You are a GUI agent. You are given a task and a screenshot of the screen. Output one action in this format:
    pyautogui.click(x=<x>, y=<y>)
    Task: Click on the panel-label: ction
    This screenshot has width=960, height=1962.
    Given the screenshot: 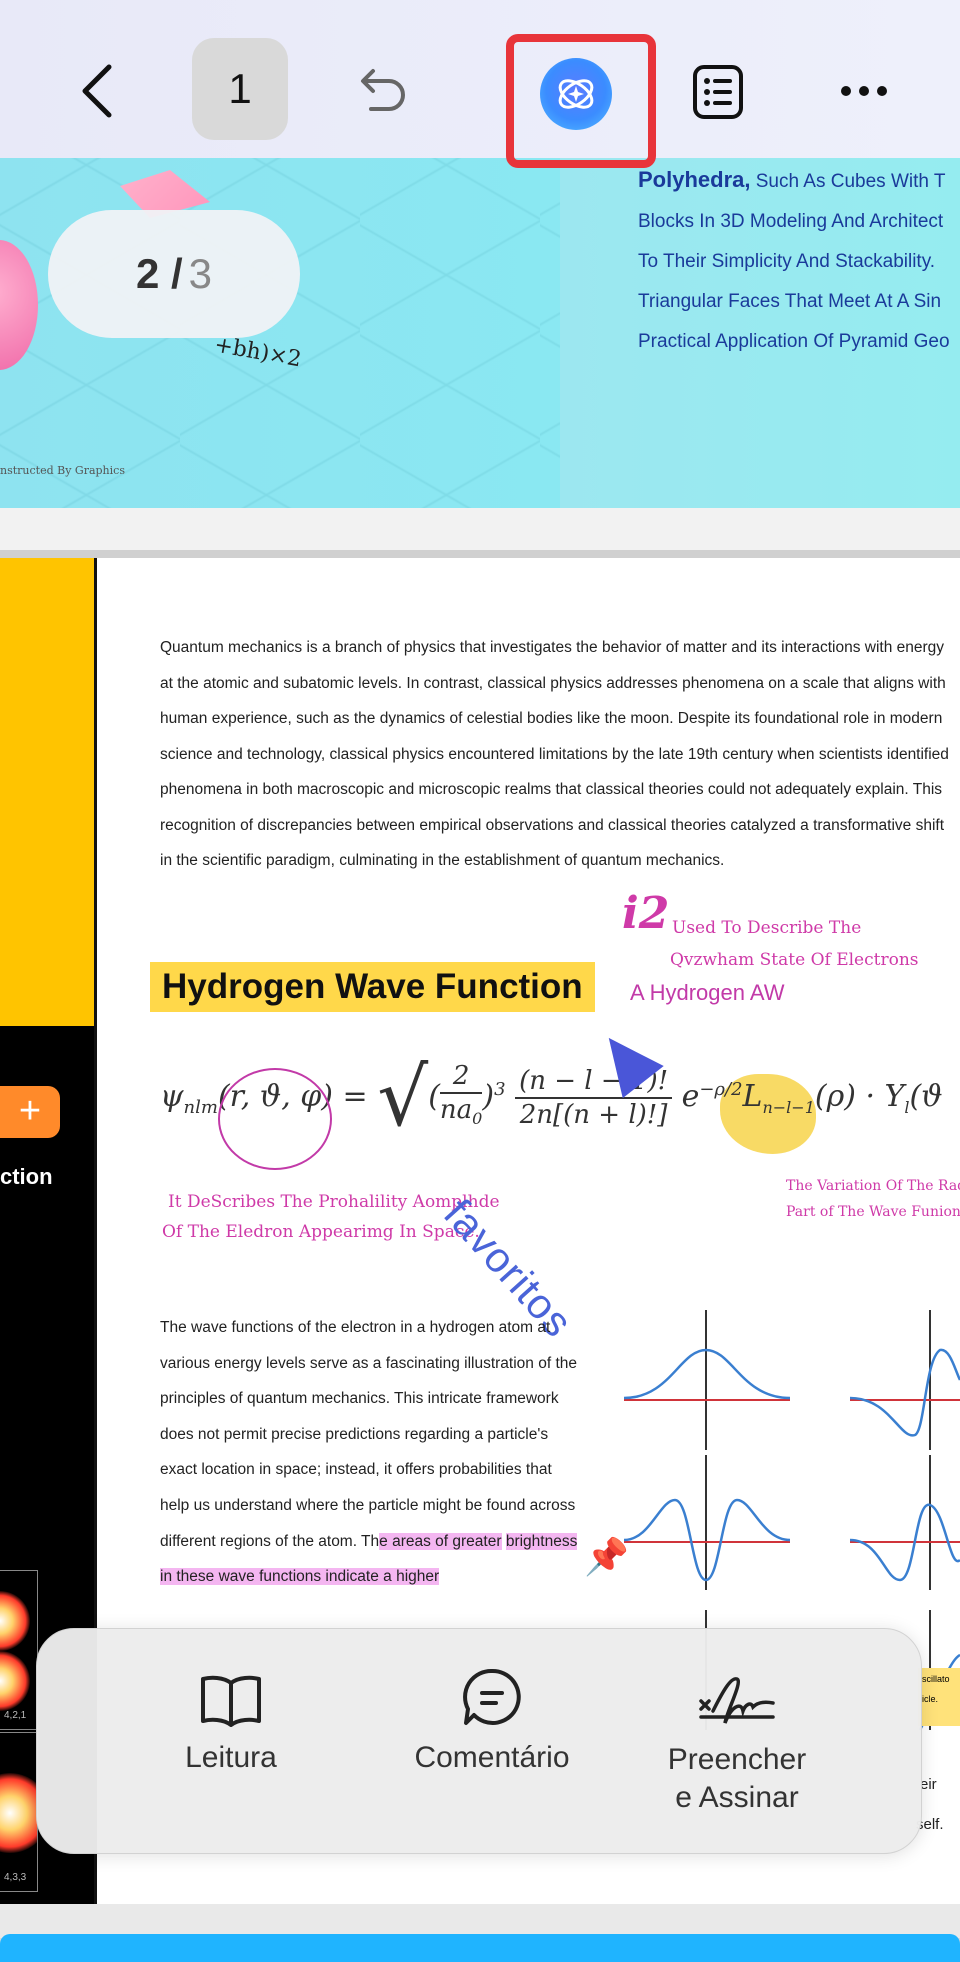 What is the action you would take?
    pyautogui.click(x=26, y=1176)
    